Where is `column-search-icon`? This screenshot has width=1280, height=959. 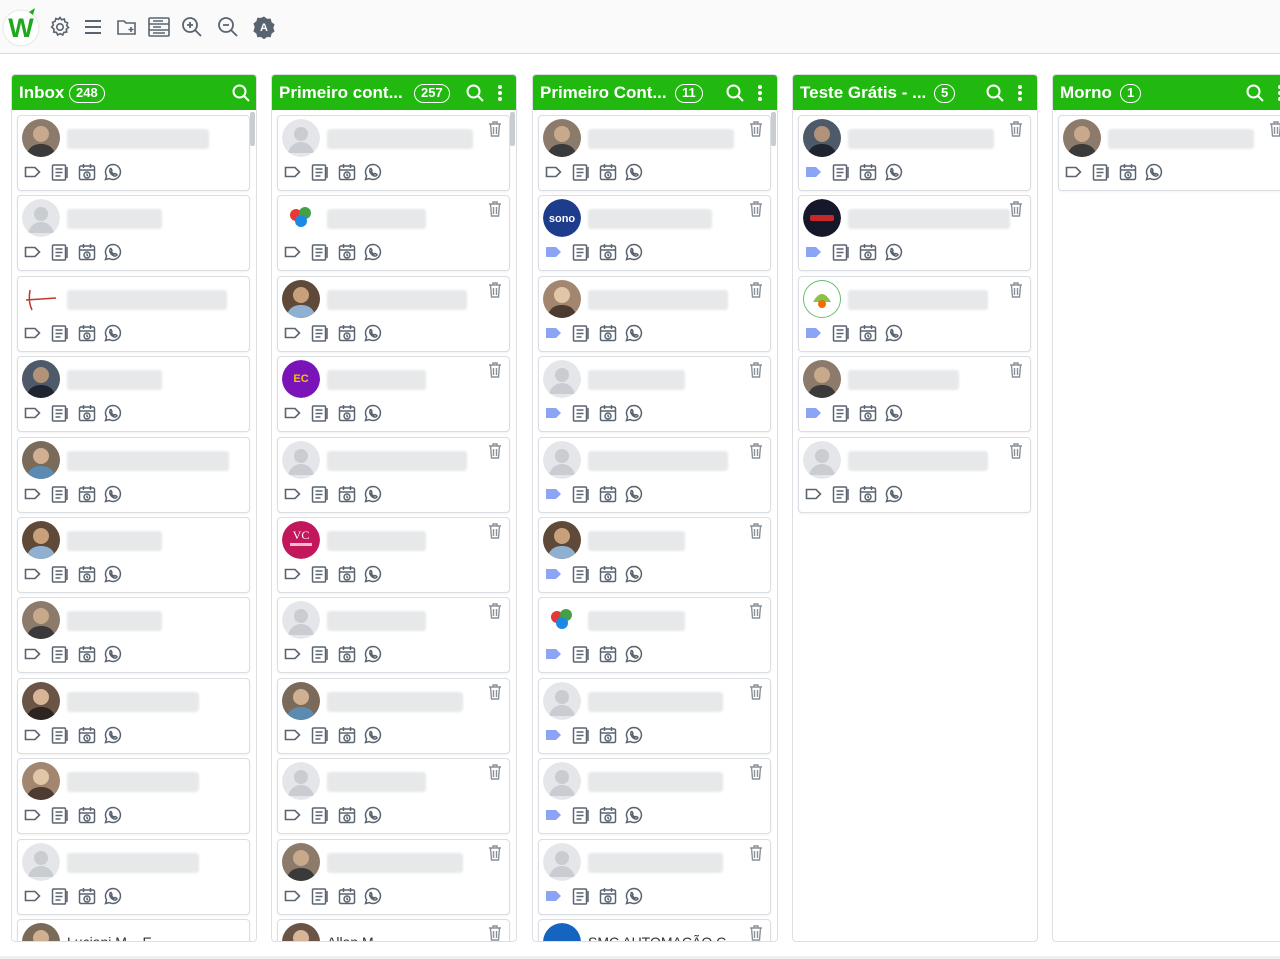 column-search-icon is located at coordinates (735, 93).